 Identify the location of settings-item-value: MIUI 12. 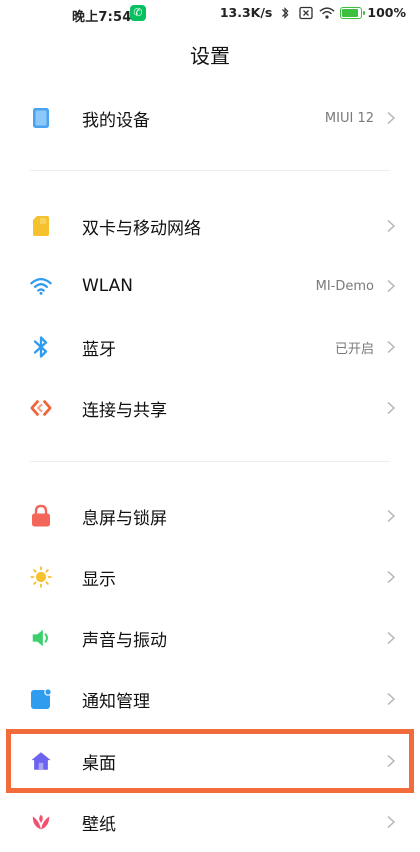
(349, 118).